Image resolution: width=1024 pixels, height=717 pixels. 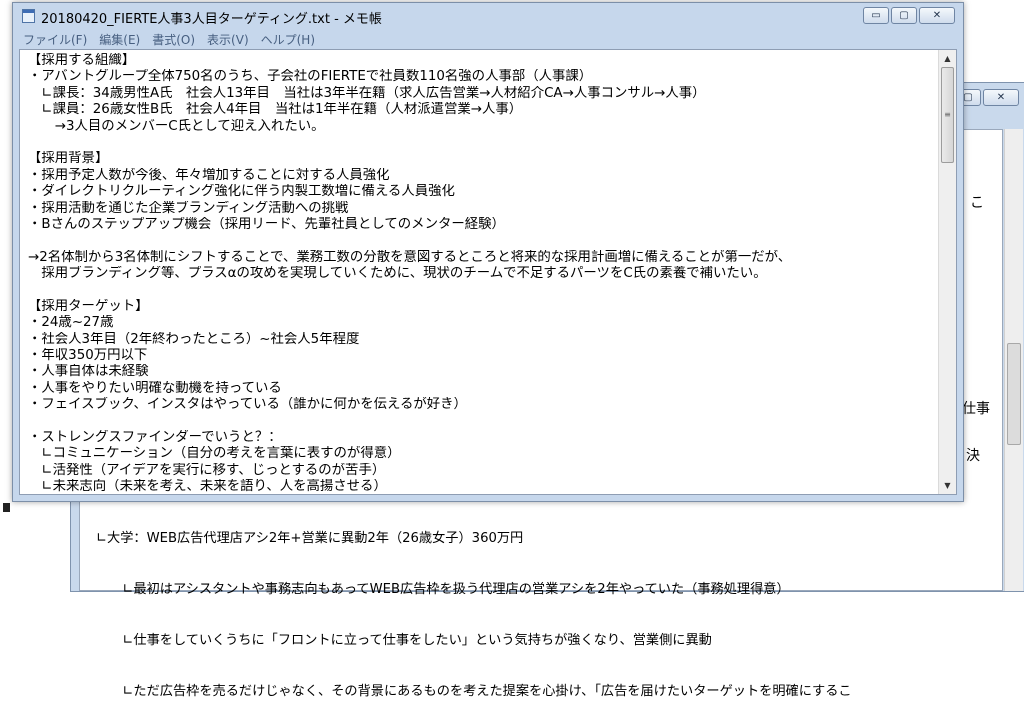 I want to click on background-text-fragment: 決, so click(x=973, y=456).